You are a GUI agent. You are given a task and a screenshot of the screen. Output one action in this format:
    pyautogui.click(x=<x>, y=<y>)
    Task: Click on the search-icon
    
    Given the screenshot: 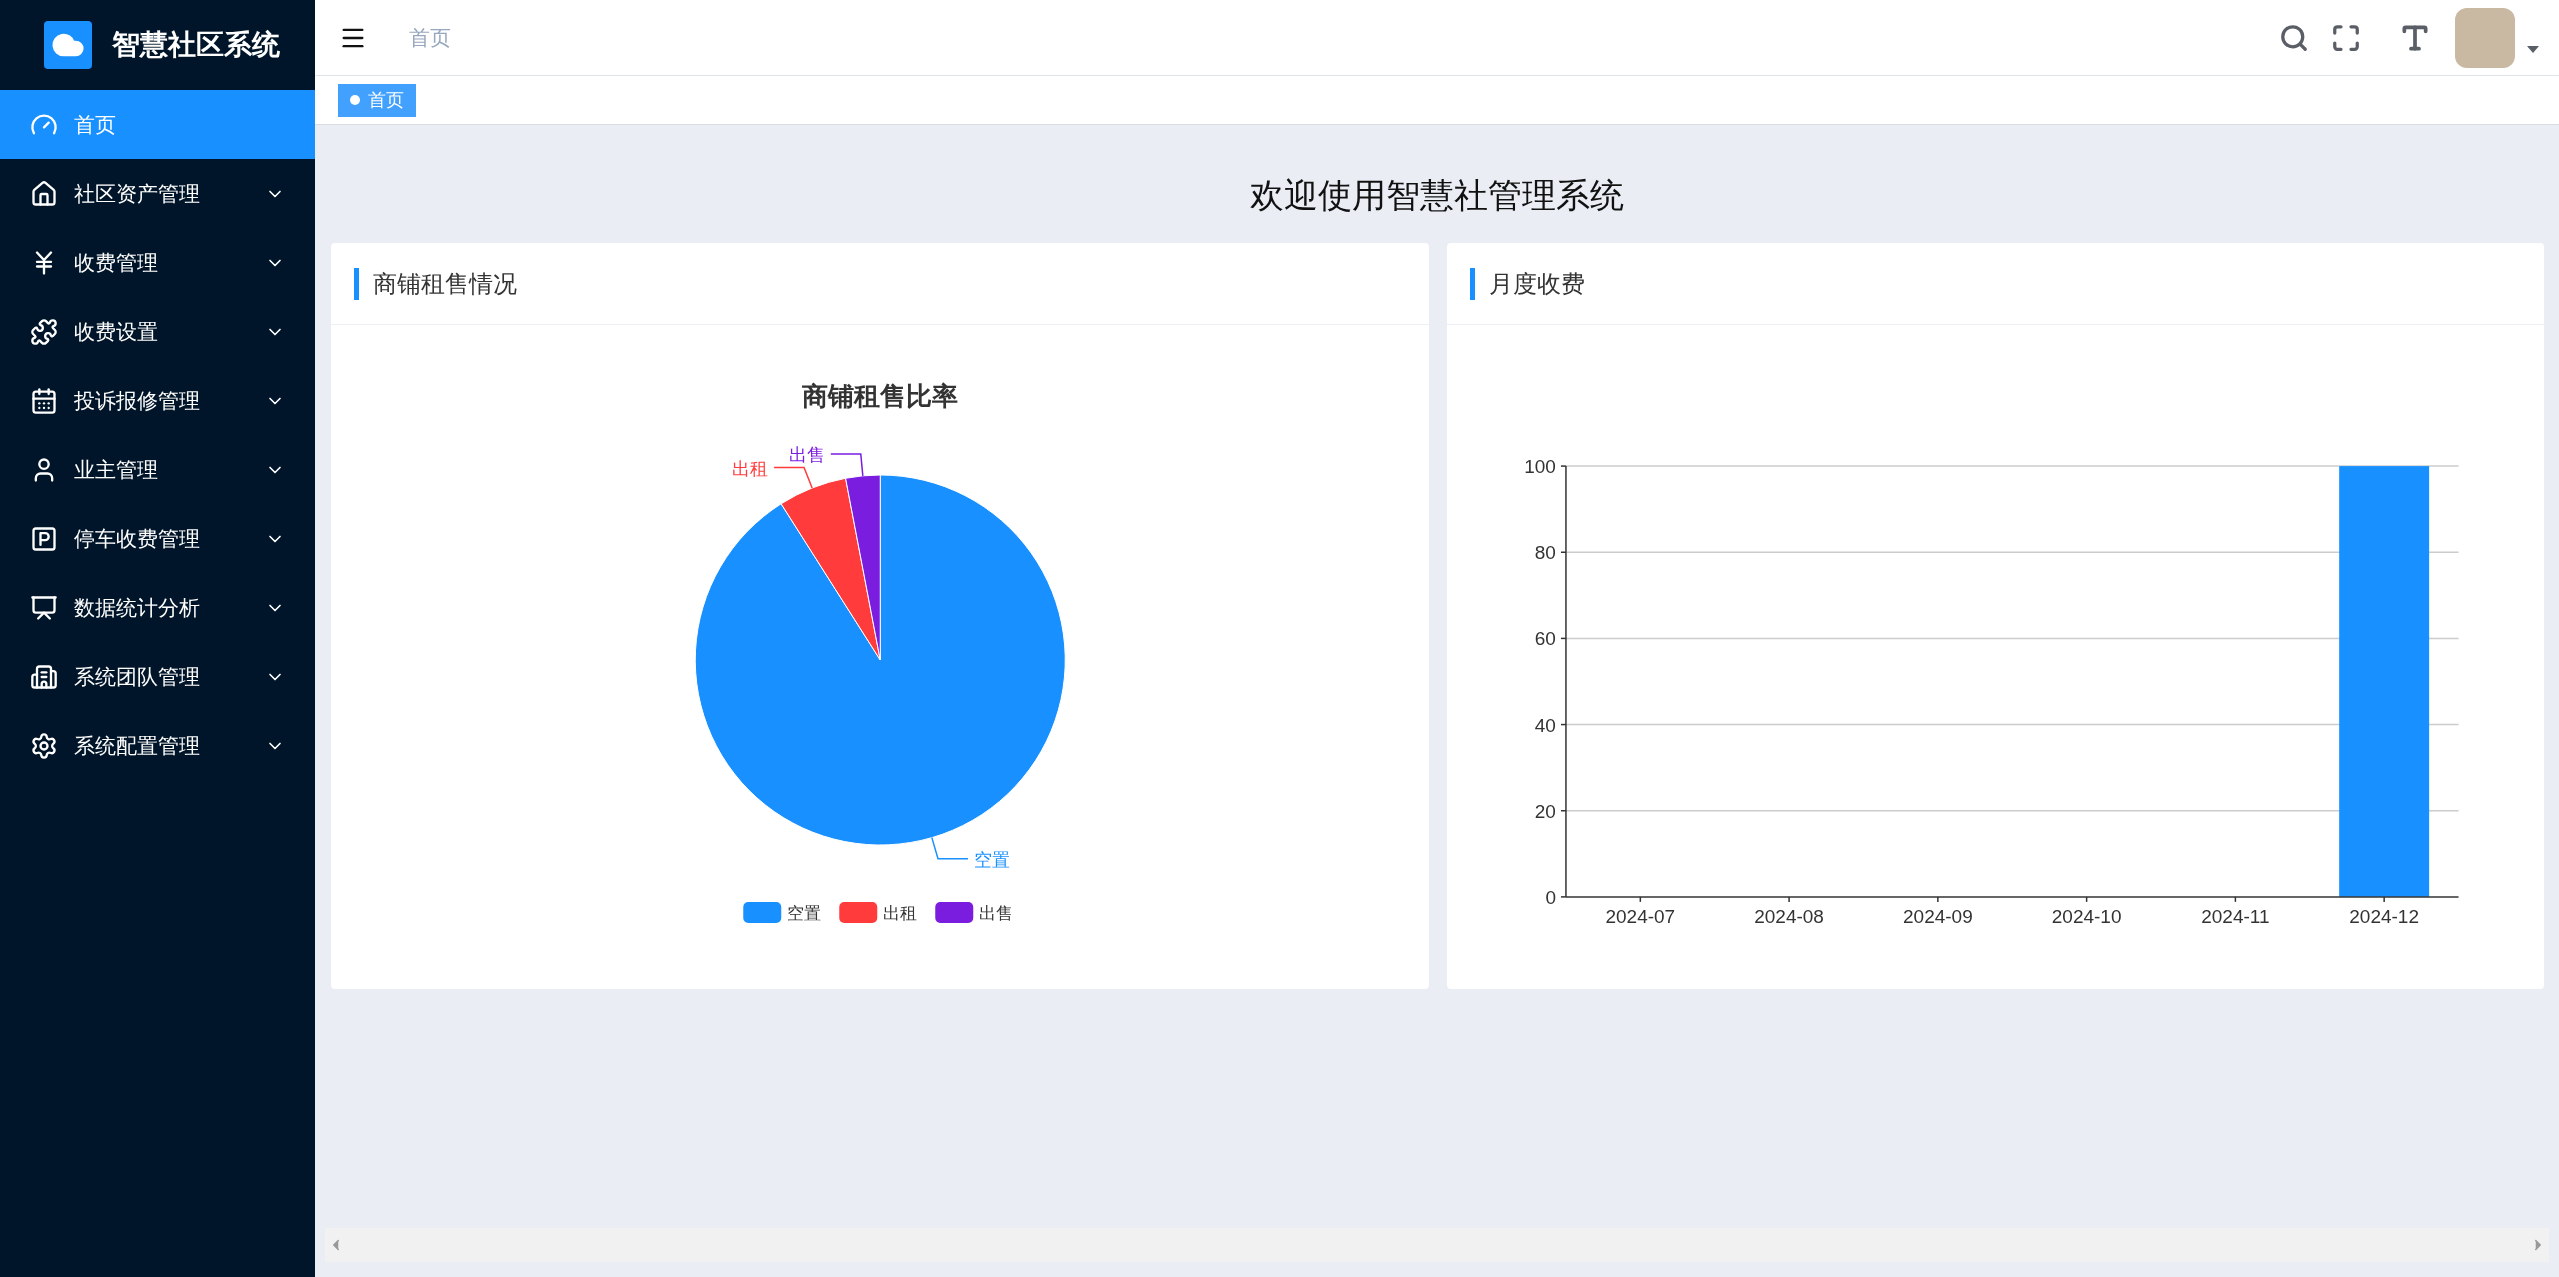 What is the action you would take?
    pyautogui.click(x=2294, y=37)
    